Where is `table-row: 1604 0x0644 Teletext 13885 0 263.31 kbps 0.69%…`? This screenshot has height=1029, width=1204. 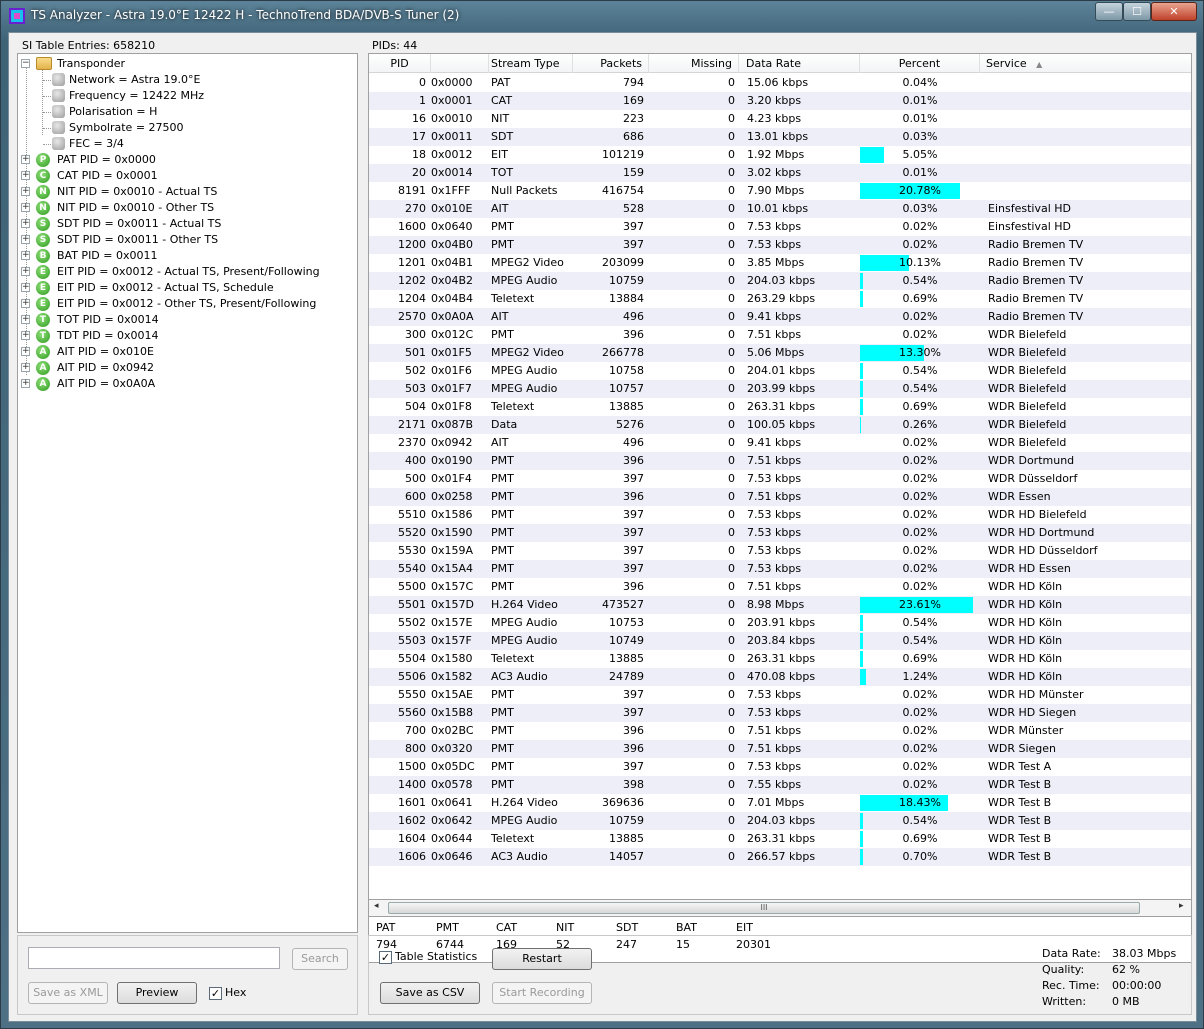 table-row: 1604 0x0644 Teletext 13885 0 263.31 kbps 0.69%… is located at coordinates (780, 839).